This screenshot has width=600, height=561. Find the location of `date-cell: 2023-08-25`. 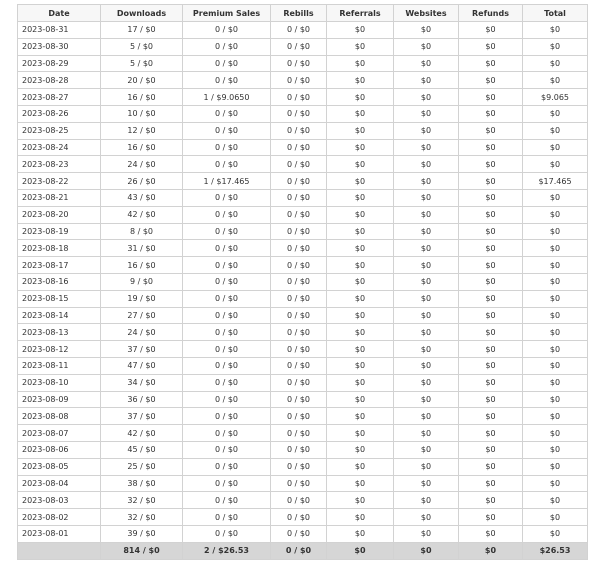

date-cell: 2023-08-25 is located at coordinates (59, 130).